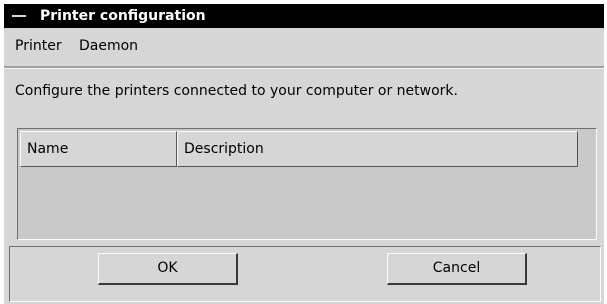  I want to click on window-title: Printer configuration, so click(123, 16).